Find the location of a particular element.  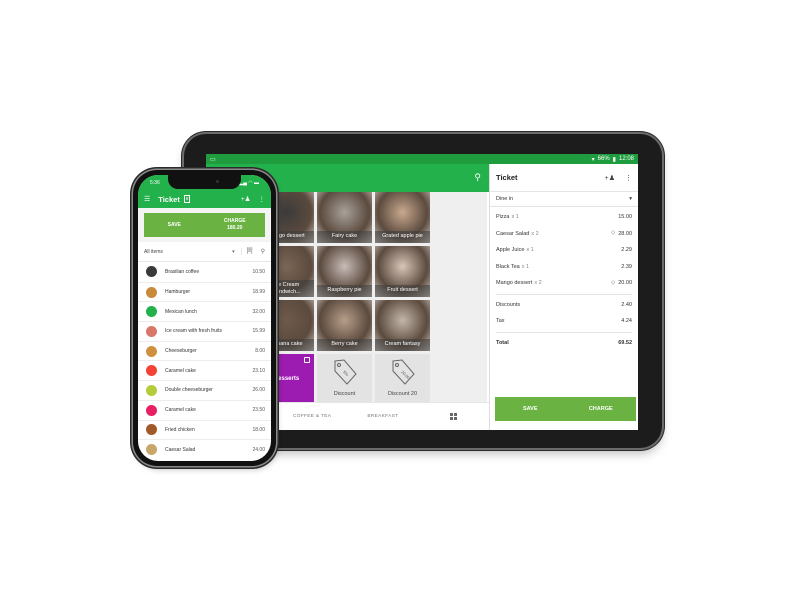

line-amount: 28.00 is located at coordinates (625, 233).